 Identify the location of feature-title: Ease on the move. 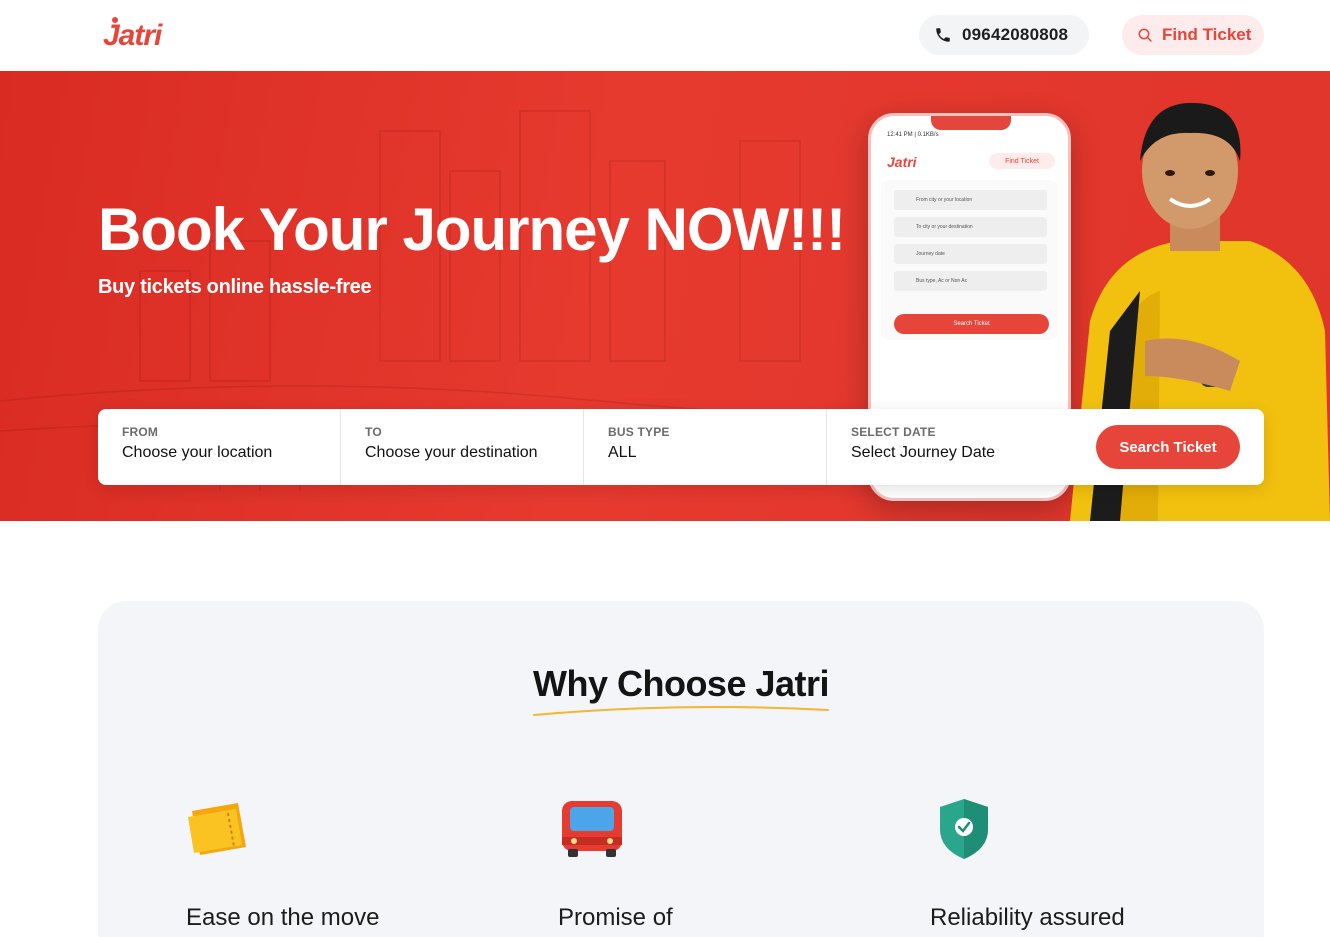
(283, 917).